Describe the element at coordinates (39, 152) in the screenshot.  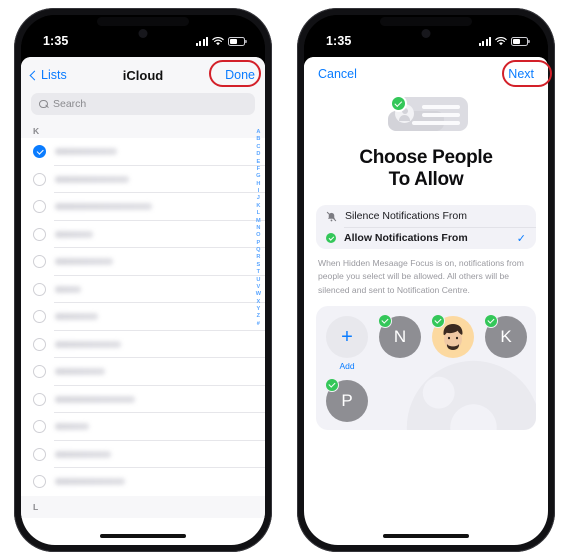
I see `checkbox-checked-icon` at that location.